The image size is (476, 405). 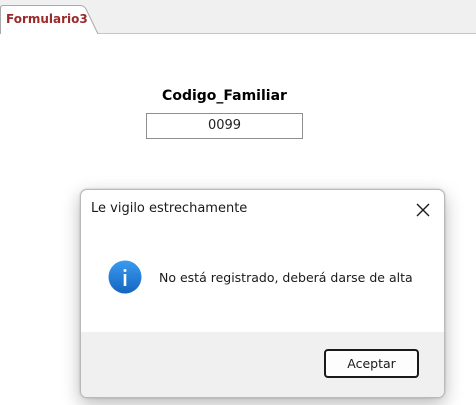 What do you see at coordinates (169, 208) in the screenshot?
I see `dialog-title: Le vigilo estrechamente` at bounding box center [169, 208].